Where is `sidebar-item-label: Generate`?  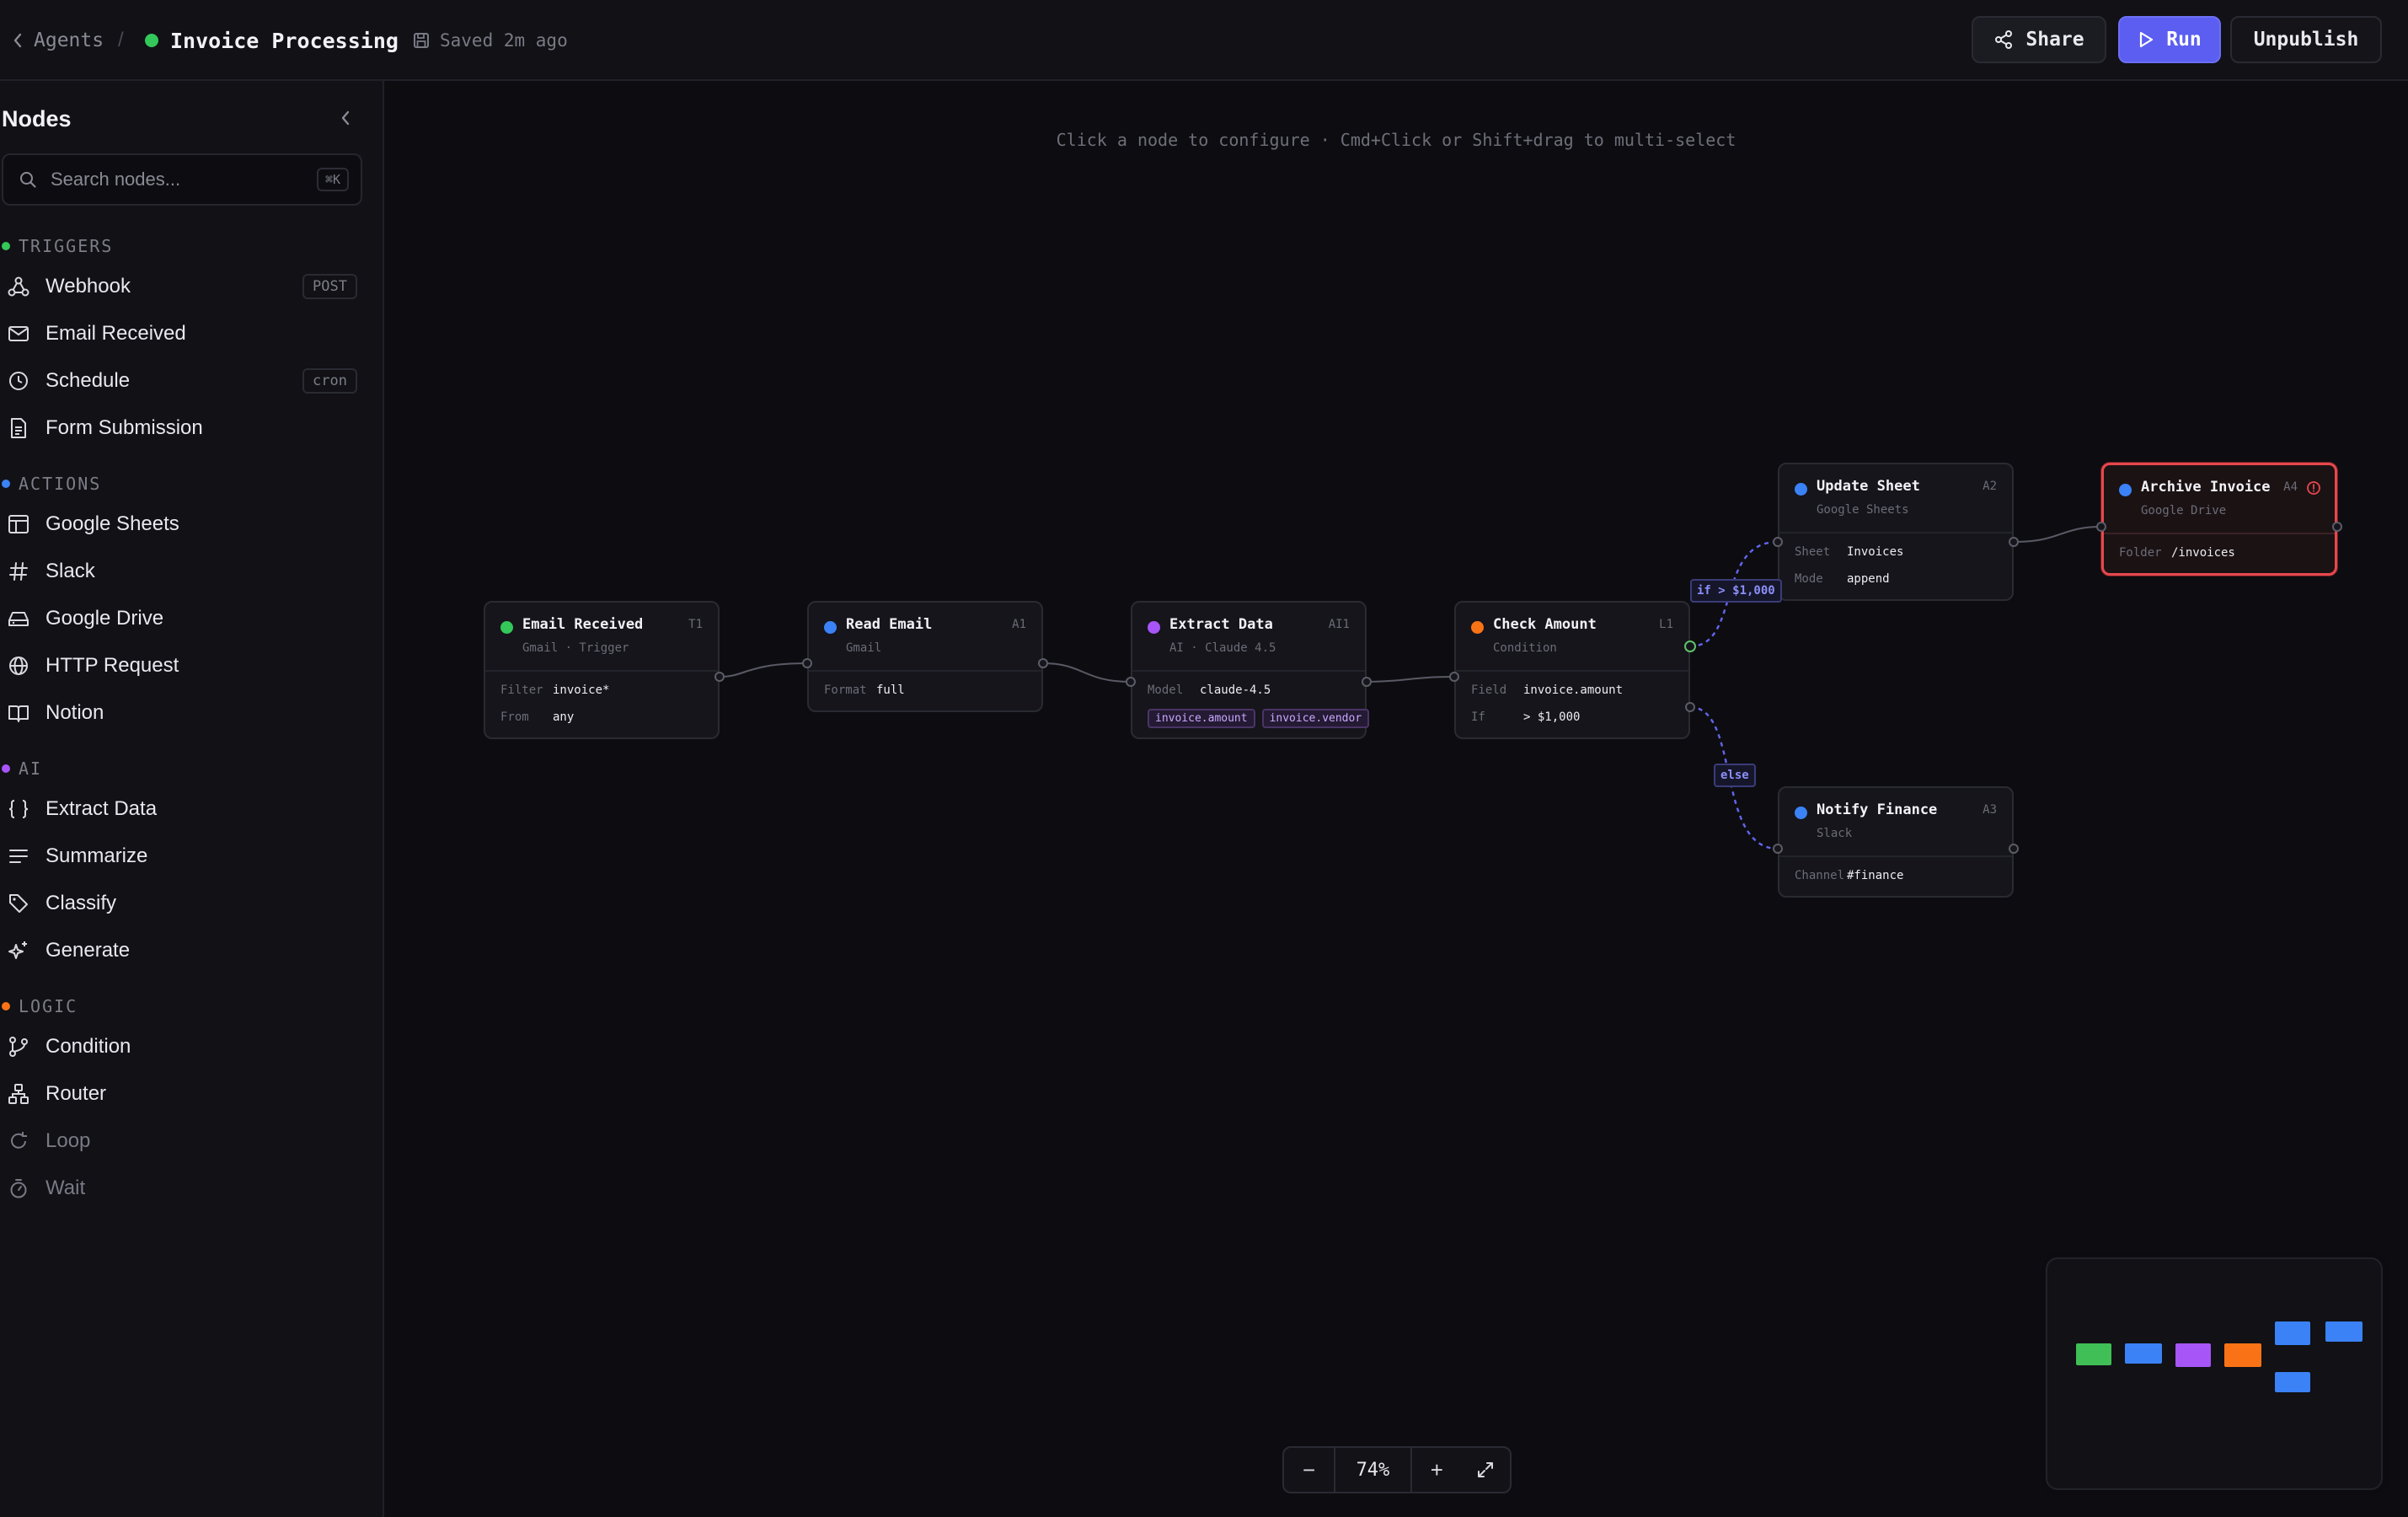
sidebar-item-label: Generate is located at coordinates (88, 950).